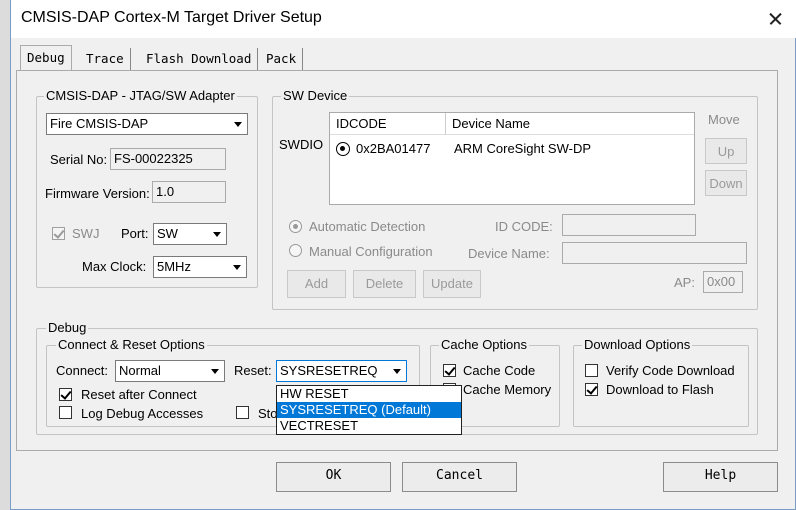  What do you see at coordinates (369, 394) in the screenshot?
I see `reset-option-hw-reset: HW RESET` at bounding box center [369, 394].